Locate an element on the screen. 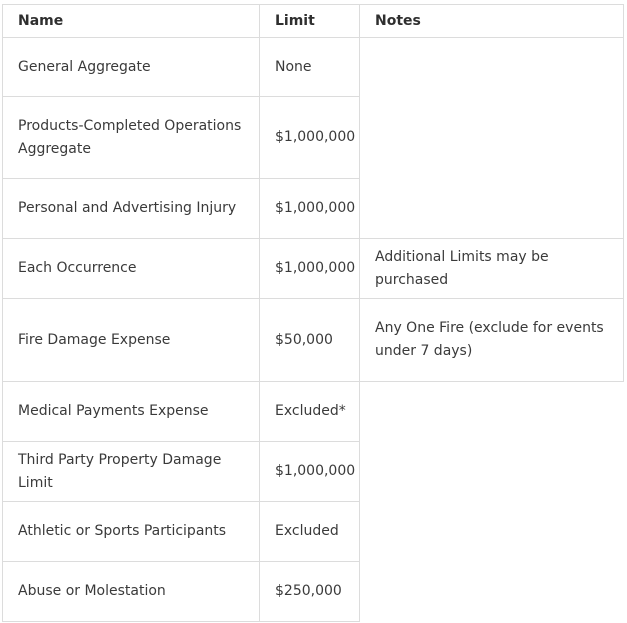 The width and height of the screenshot is (627, 623). row-name: Each Occurrence is located at coordinates (77, 268).